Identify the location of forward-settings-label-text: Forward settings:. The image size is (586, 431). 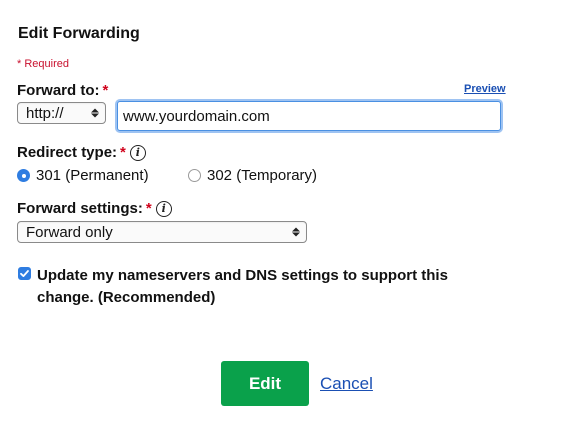
(80, 208).